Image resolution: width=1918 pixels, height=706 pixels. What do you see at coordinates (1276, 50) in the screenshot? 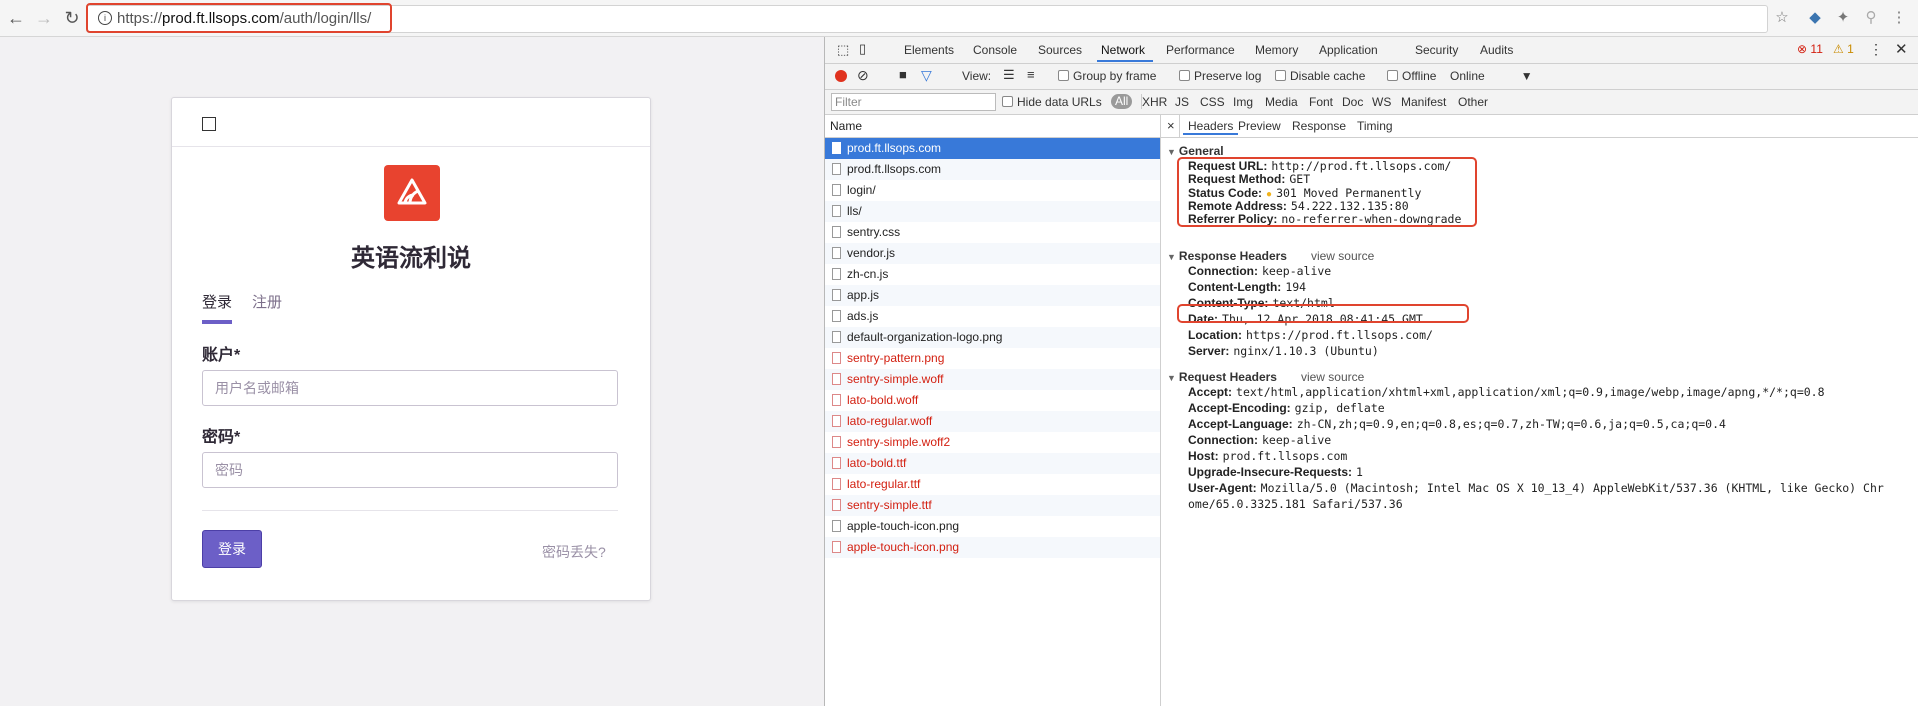
I see `tab-memory: Memory` at bounding box center [1276, 50].